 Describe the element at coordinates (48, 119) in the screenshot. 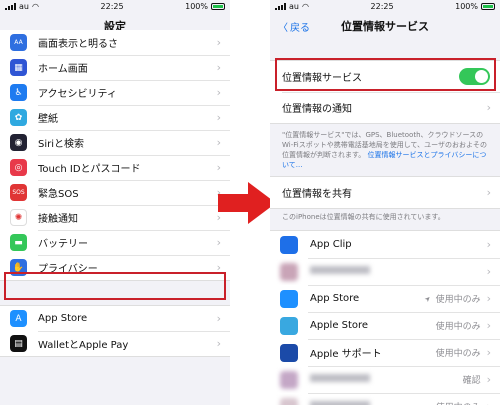

I see `settings-row-label: 壁紙` at that location.